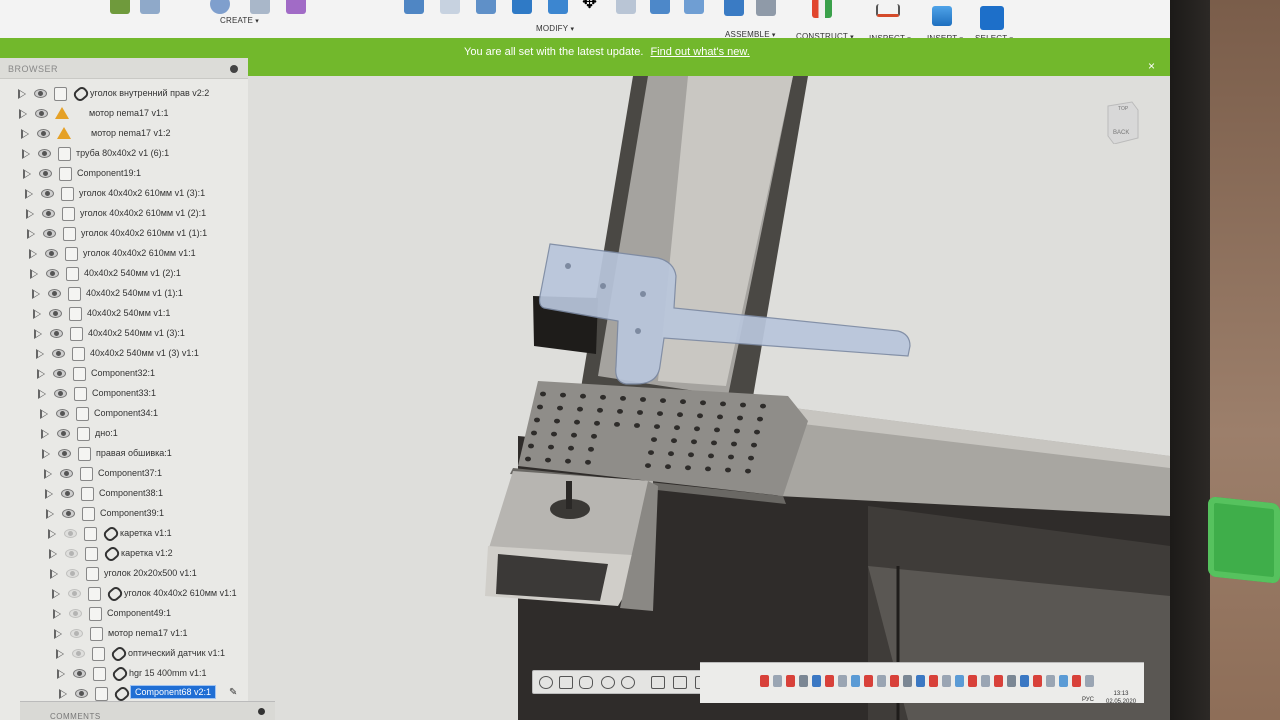  Describe the element at coordinates (414, 7) in the screenshot. I see `press-pull-icon` at that location.